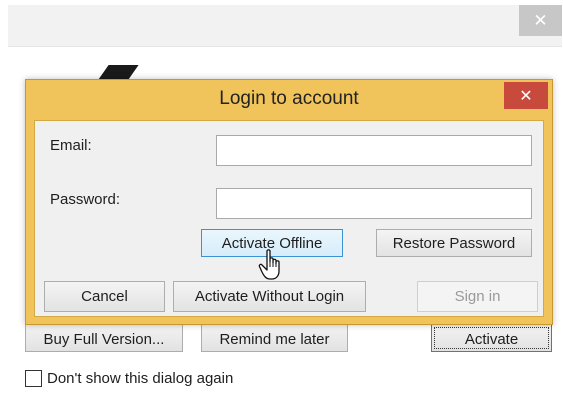 The height and width of the screenshot is (398, 563). What do you see at coordinates (33, 378) in the screenshot?
I see `dont-show-again-checkbox` at bounding box center [33, 378].